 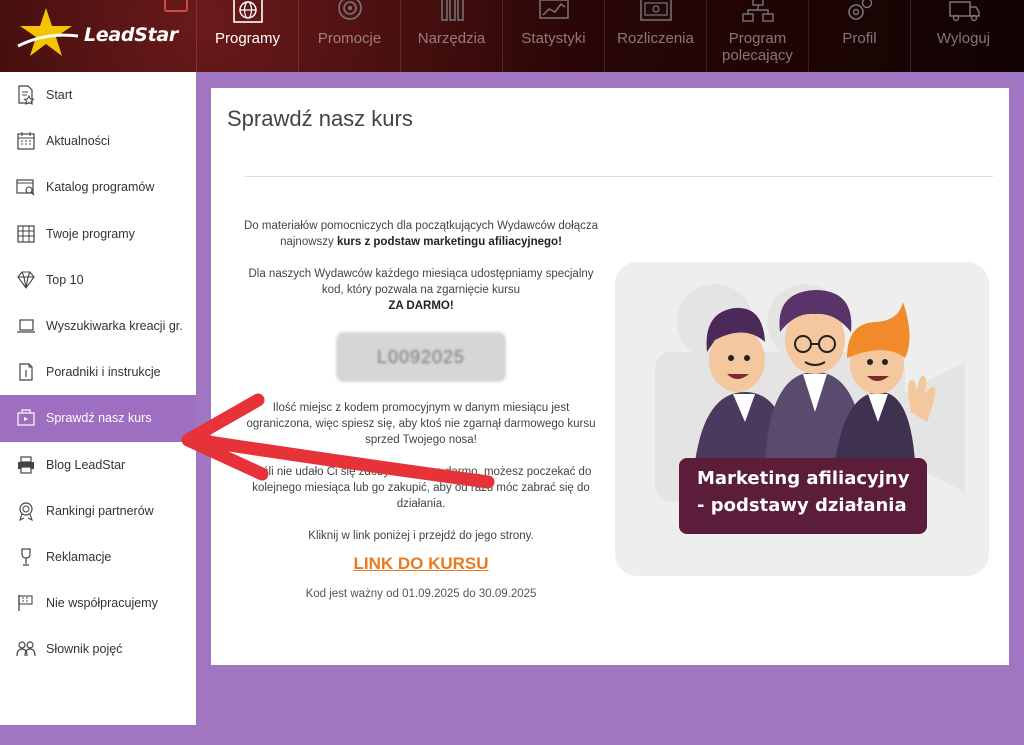 What do you see at coordinates (554, 13) in the screenshot?
I see `stats-icon` at bounding box center [554, 13].